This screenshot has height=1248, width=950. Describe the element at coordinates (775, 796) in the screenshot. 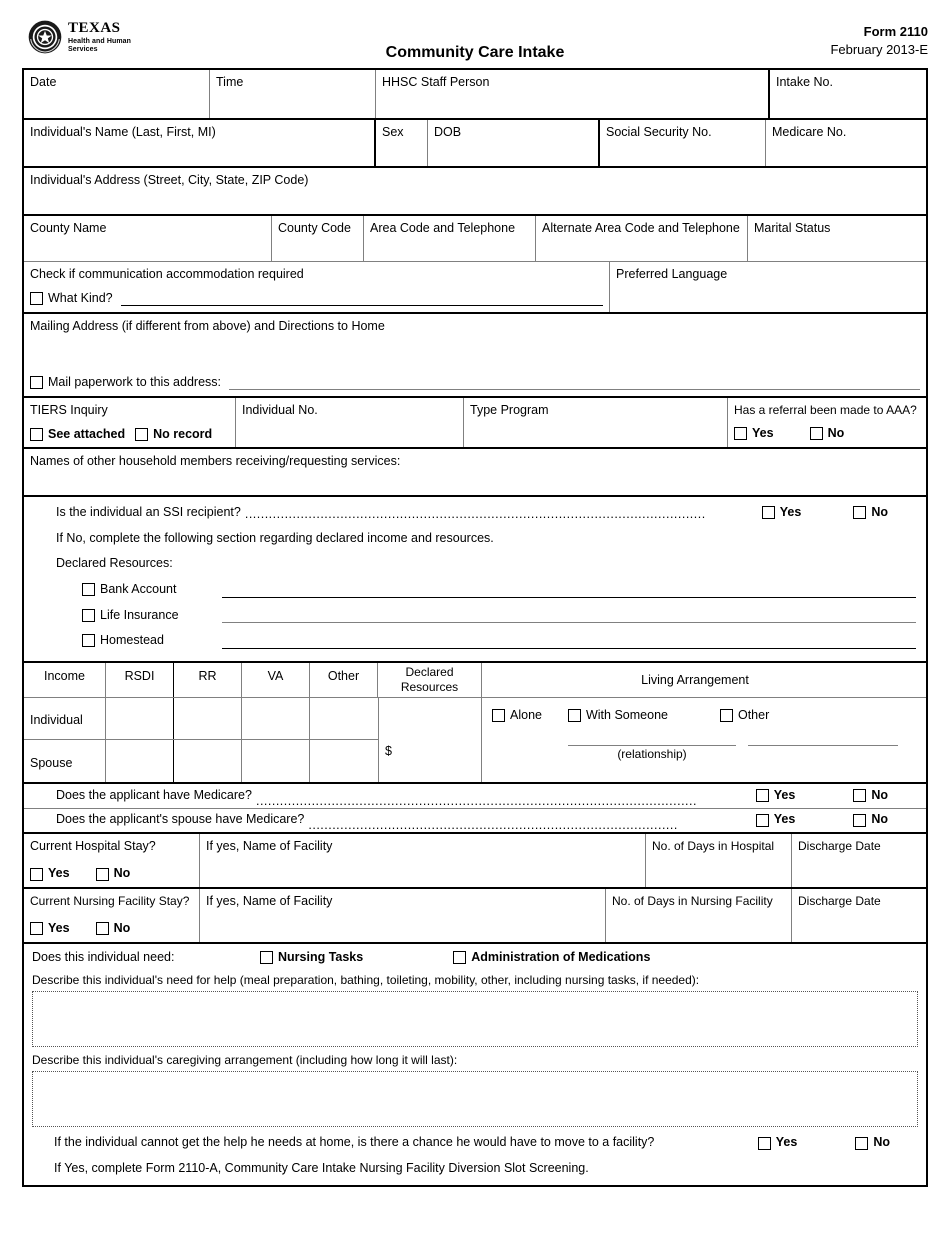

I see `checkbox-applicant-medicare-yes: Yes` at that location.